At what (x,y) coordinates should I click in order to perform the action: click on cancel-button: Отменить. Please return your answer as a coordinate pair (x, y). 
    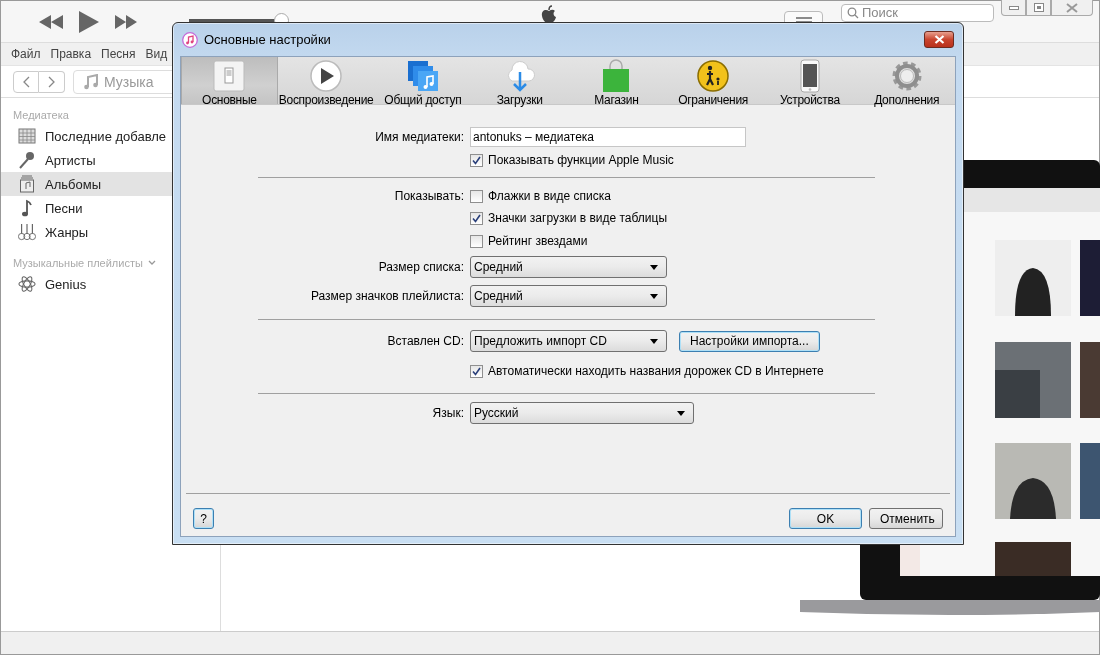
    Looking at the image, I should click on (906, 518).